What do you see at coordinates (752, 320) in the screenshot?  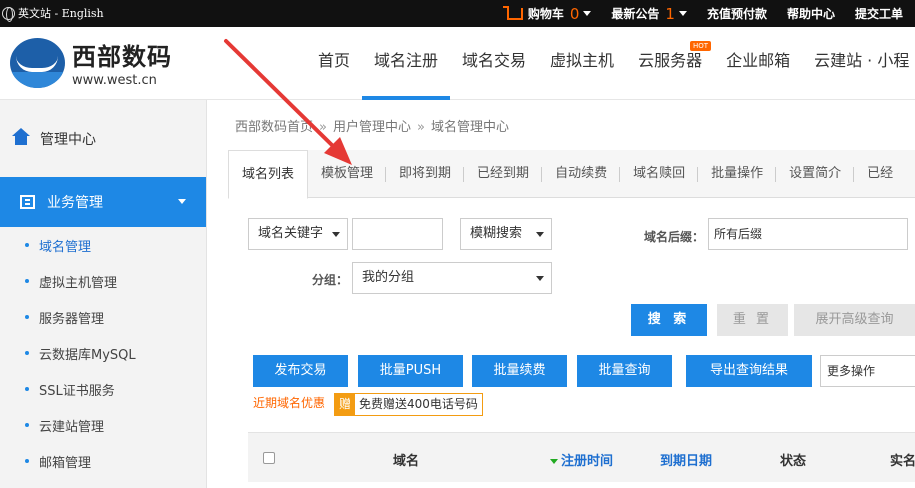 I see `reset-button: 重 置` at bounding box center [752, 320].